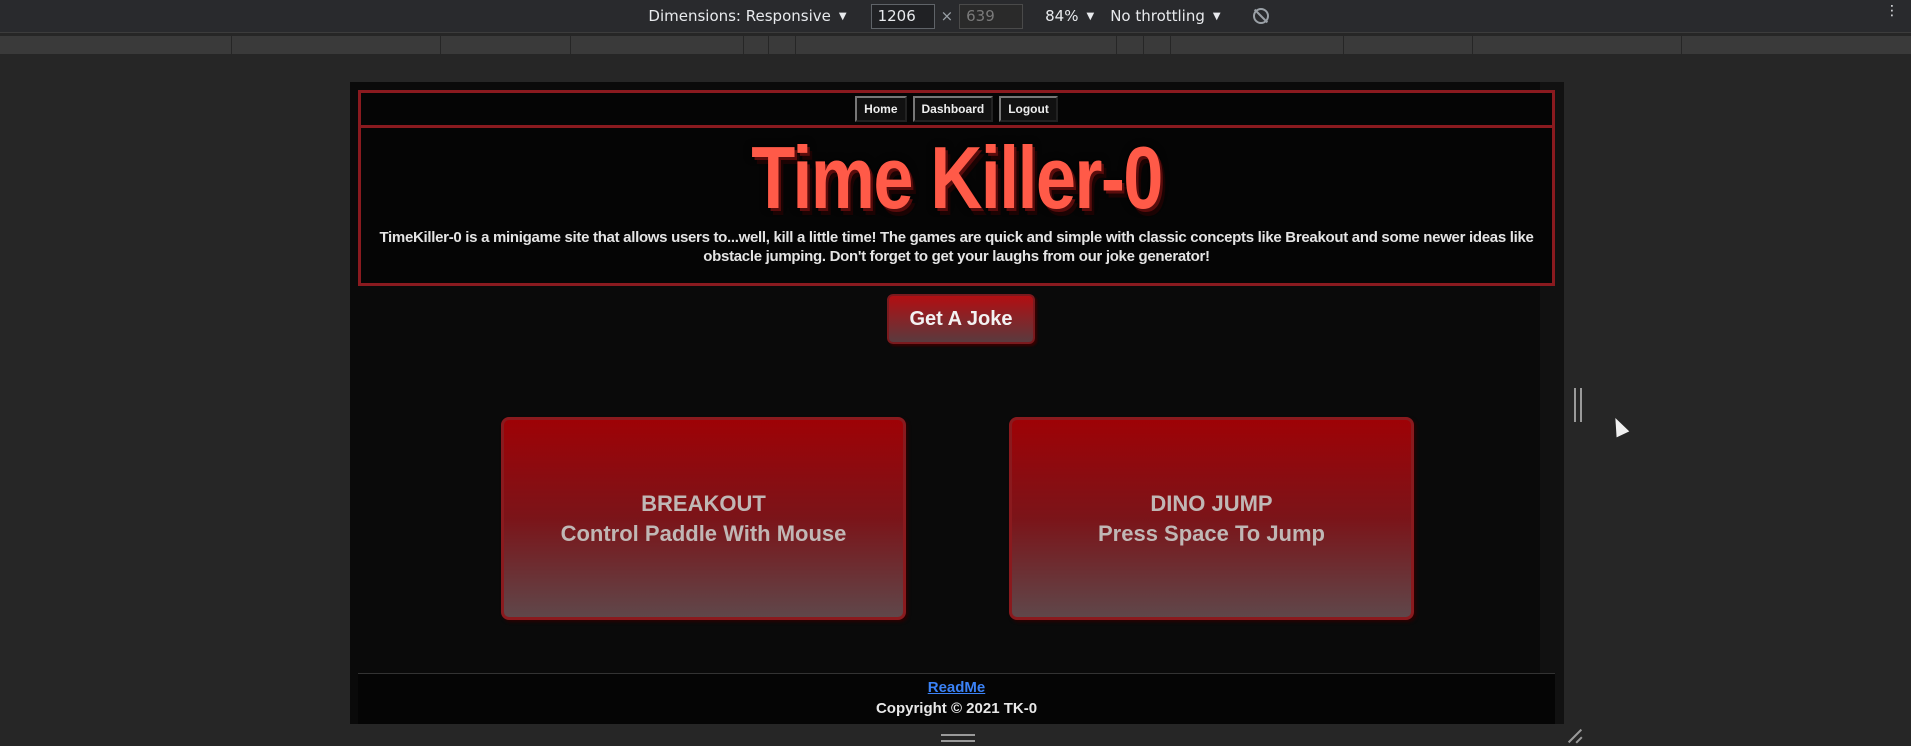  I want to click on dino-jump-game-card: DINO JUMP Press Space To Jump, so click(1211, 518).